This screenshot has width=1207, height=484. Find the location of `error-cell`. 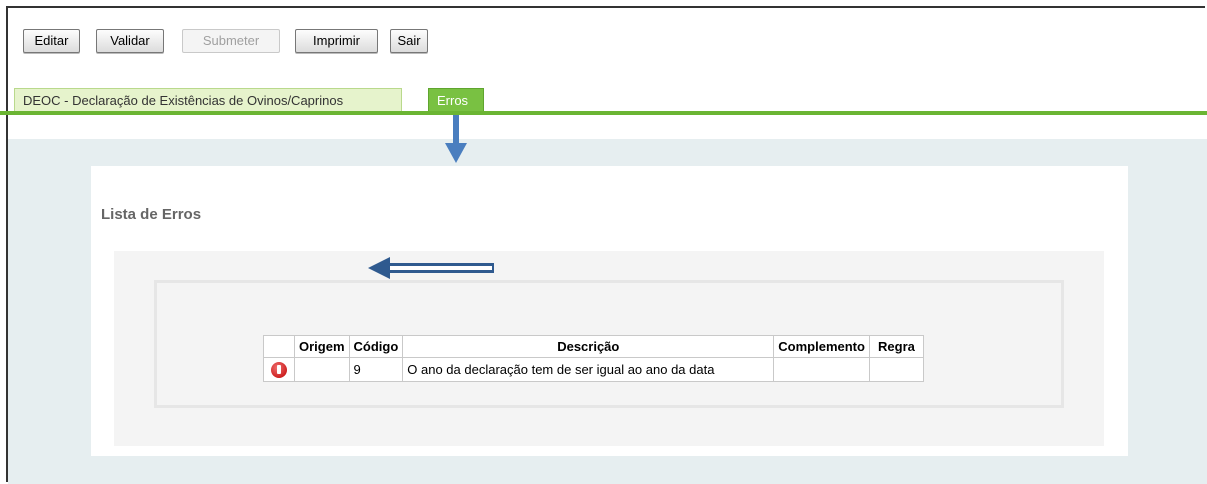

error-cell is located at coordinates (279, 369).